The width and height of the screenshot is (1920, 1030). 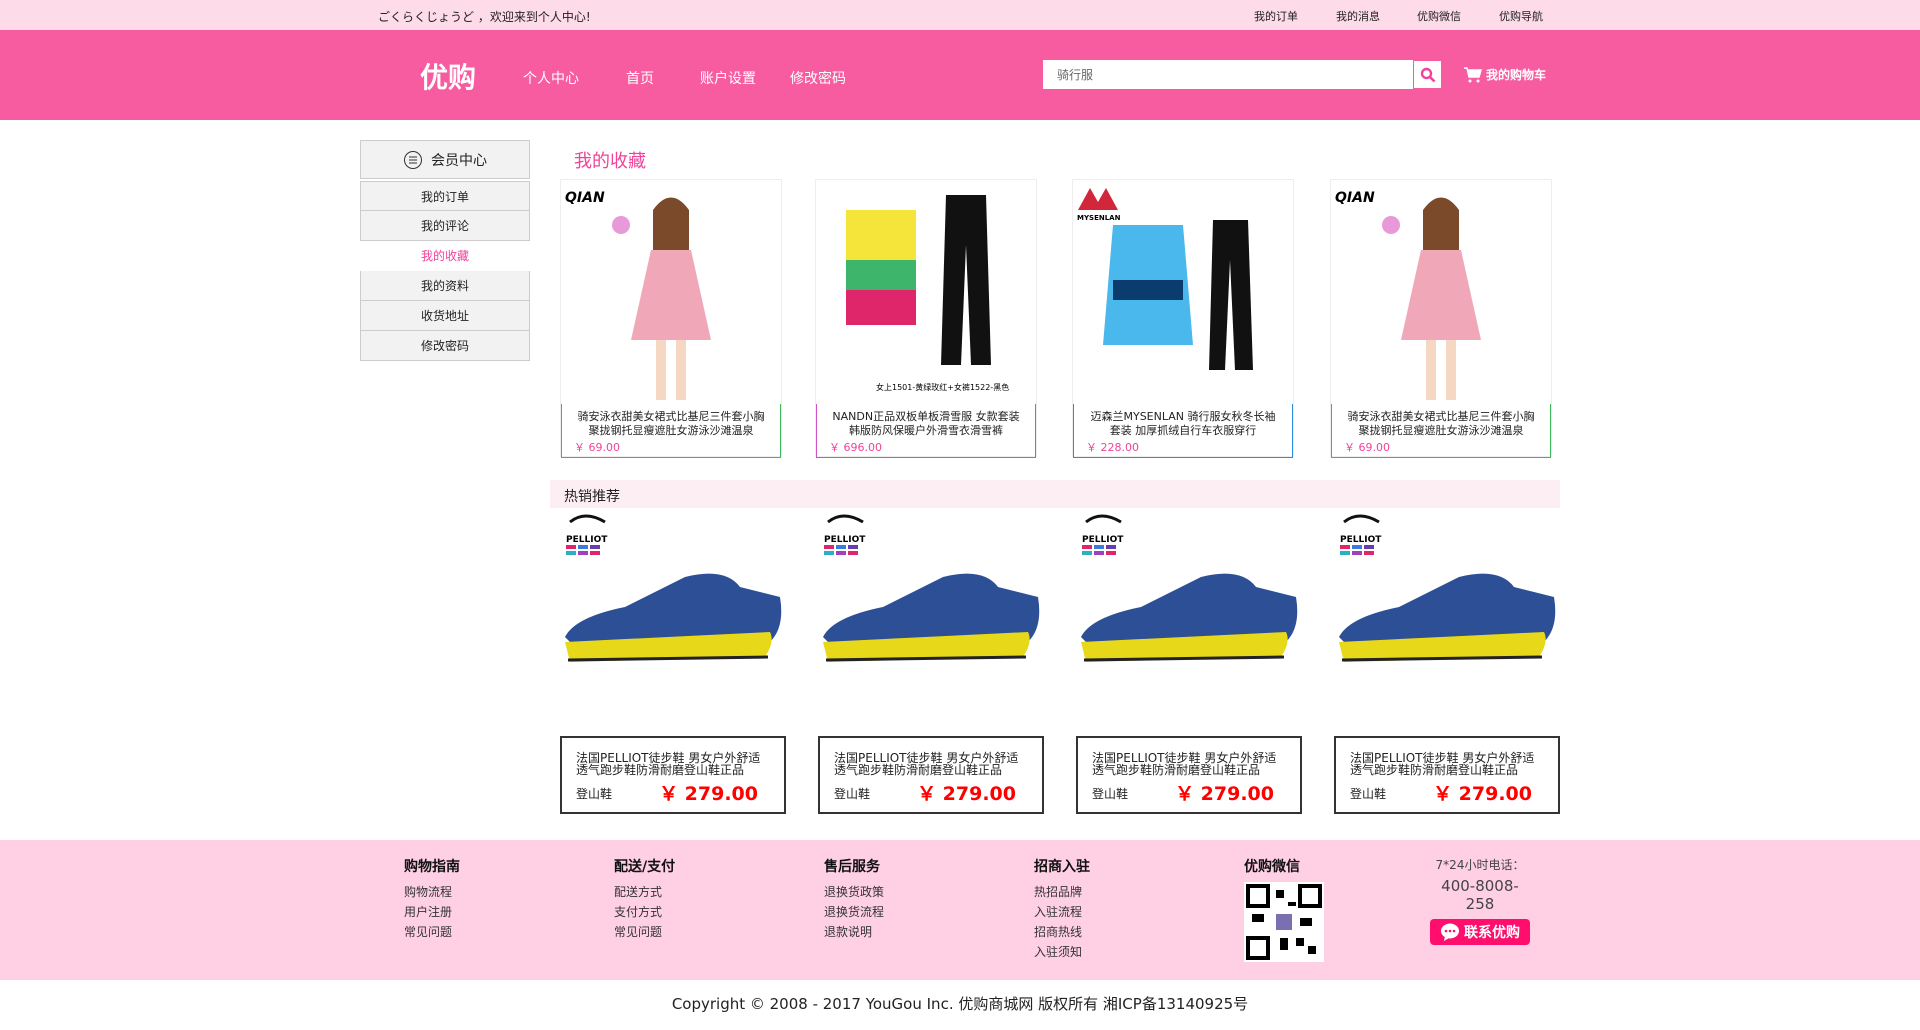 What do you see at coordinates (1228, 74) in the screenshot?
I see `search-input` at bounding box center [1228, 74].